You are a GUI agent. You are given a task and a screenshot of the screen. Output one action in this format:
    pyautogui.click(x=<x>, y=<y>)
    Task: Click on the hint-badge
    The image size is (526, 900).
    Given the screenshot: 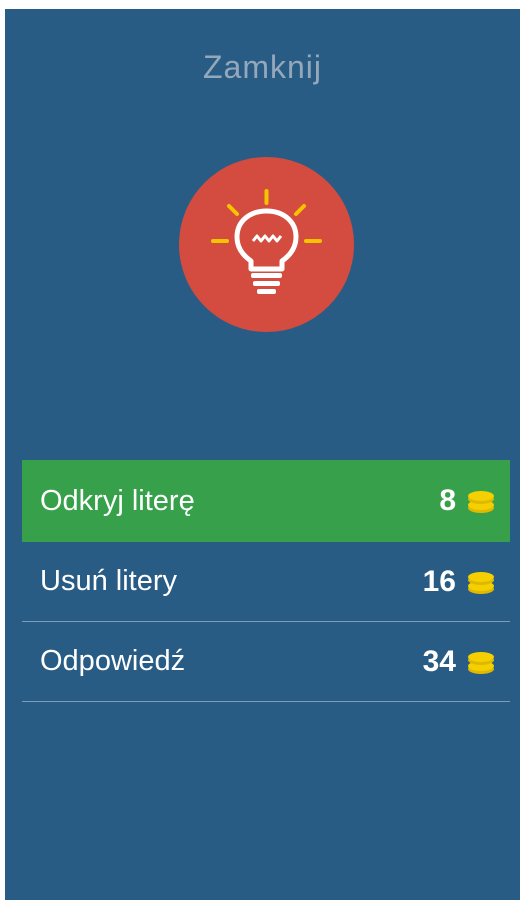 What is the action you would take?
    pyautogui.click(x=266, y=244)
    